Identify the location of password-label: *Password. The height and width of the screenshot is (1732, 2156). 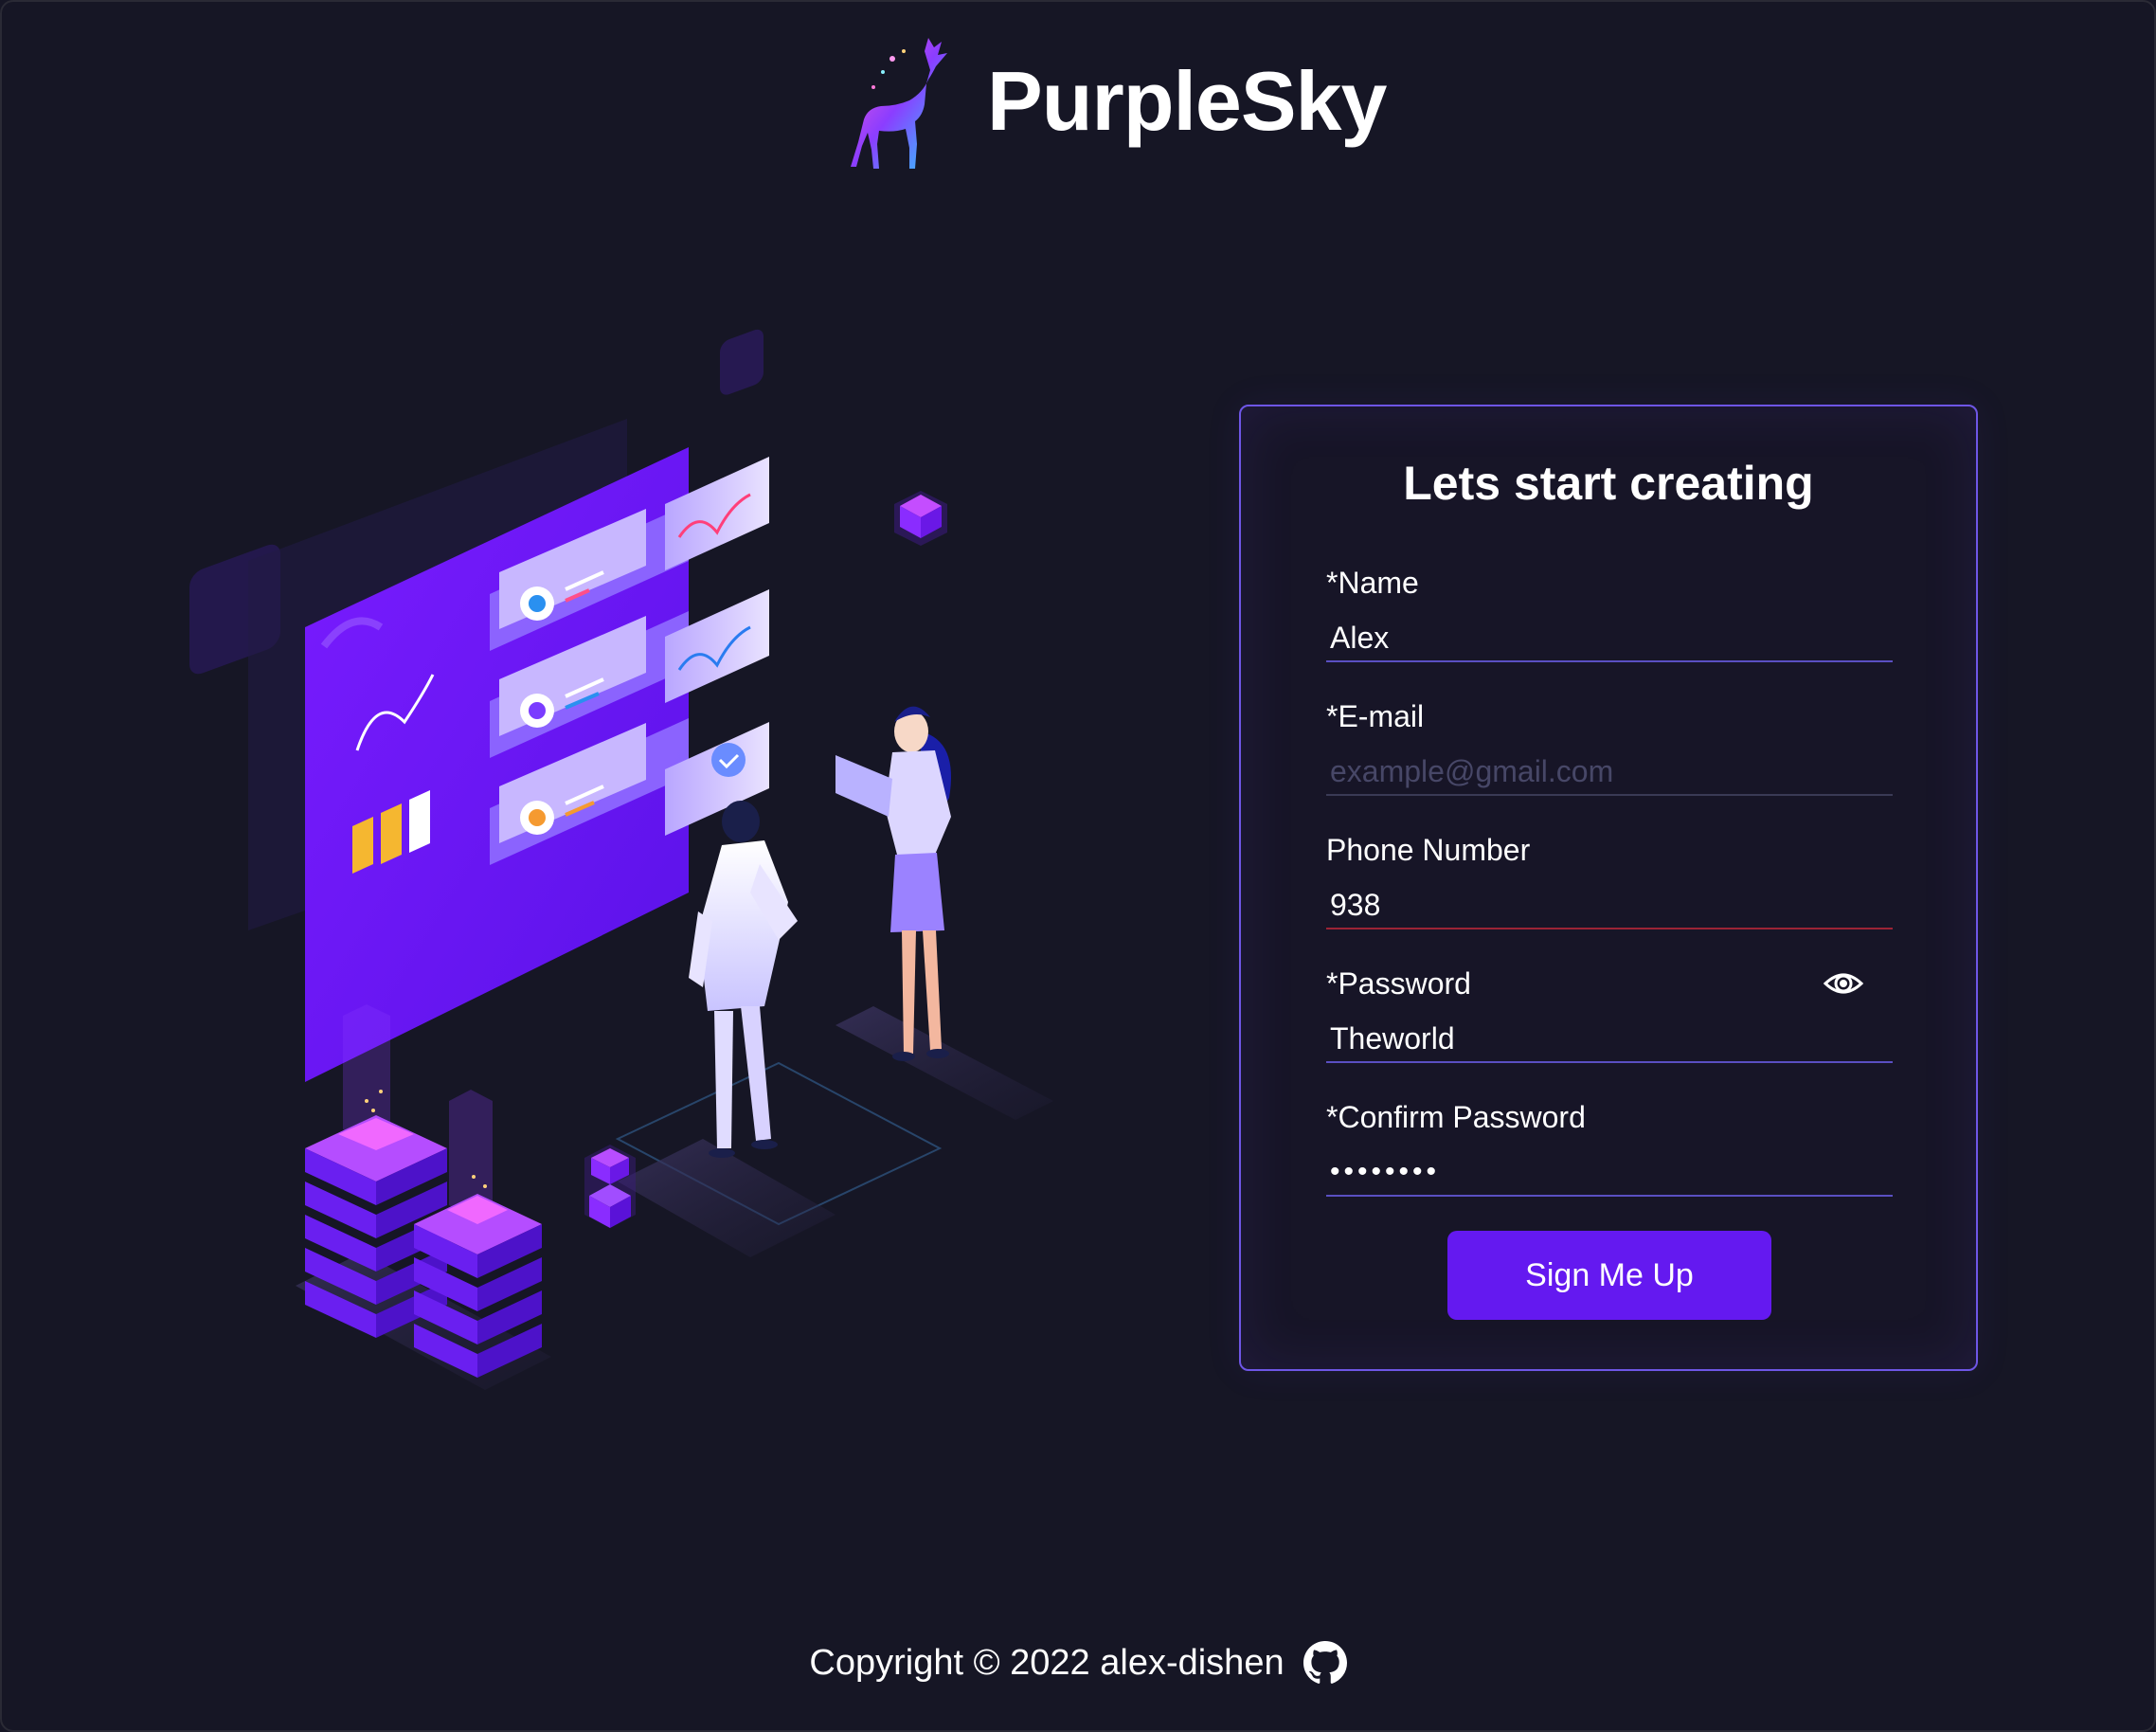
(1399, 984).